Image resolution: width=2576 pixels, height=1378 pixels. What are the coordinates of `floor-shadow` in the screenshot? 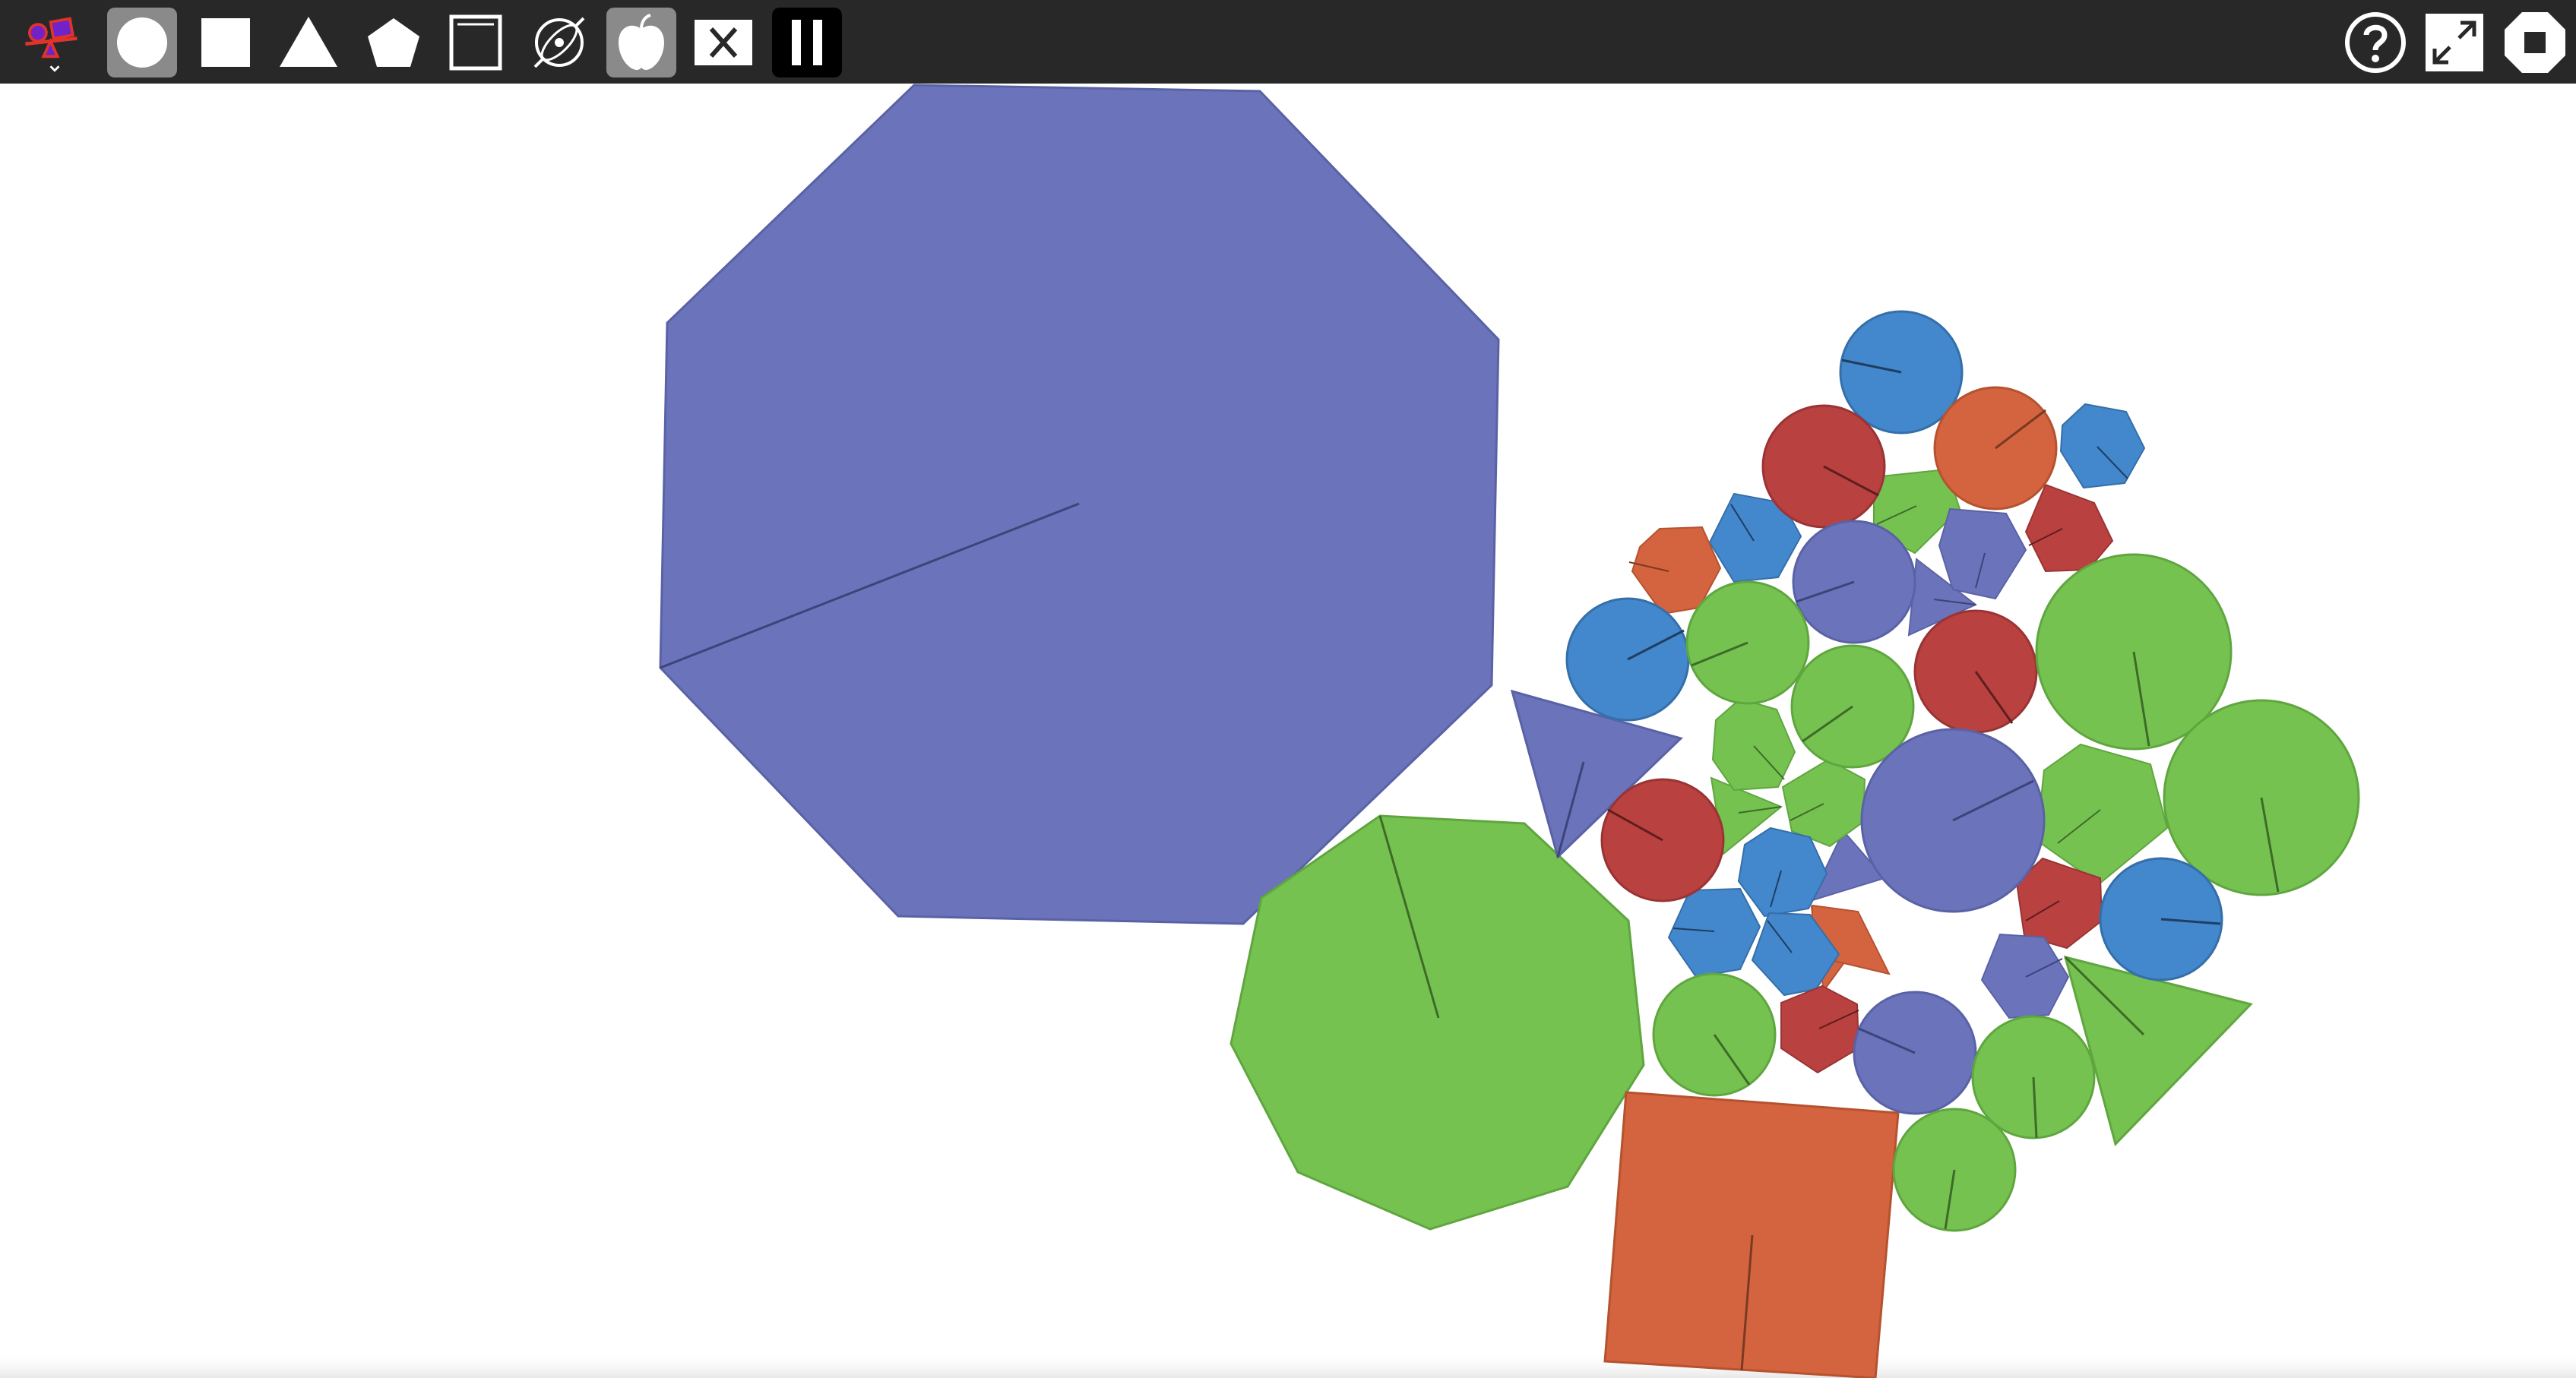 It's located at (1288, 1365).